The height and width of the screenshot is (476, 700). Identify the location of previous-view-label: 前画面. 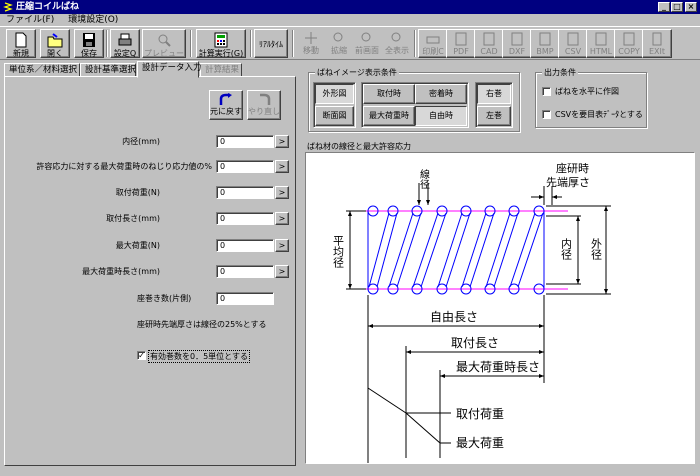
(367, 50).